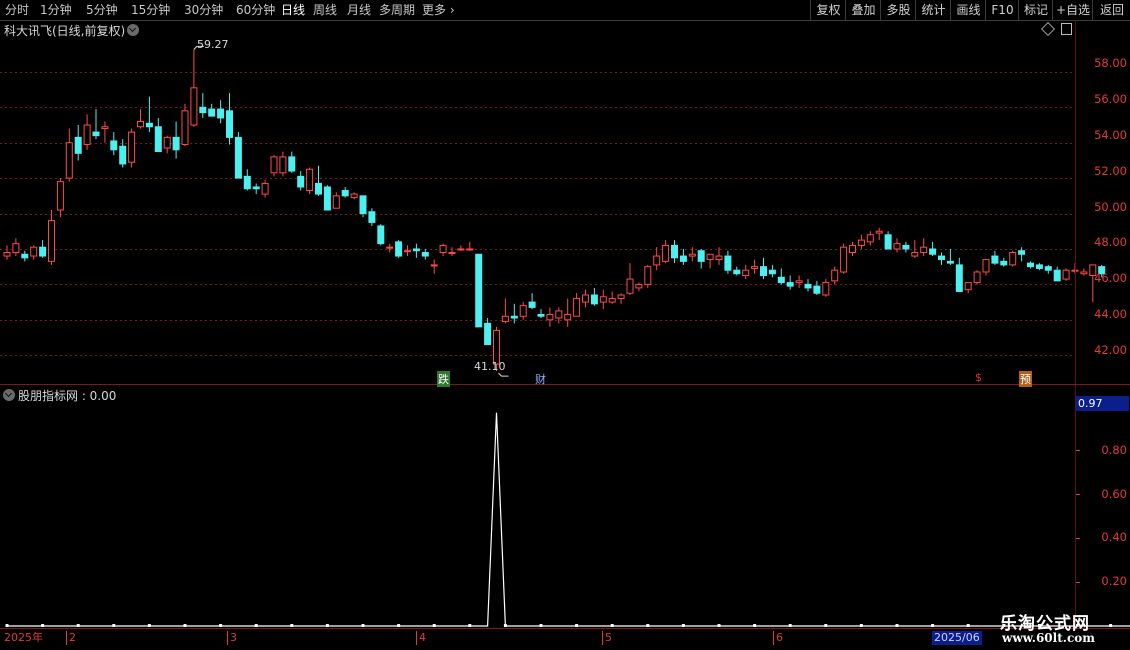 This screenshot has width=1130, height=650. Describe the element at coordinates (1110, 207) in the screenshot. I see `y-tick: 50.00` at that location.